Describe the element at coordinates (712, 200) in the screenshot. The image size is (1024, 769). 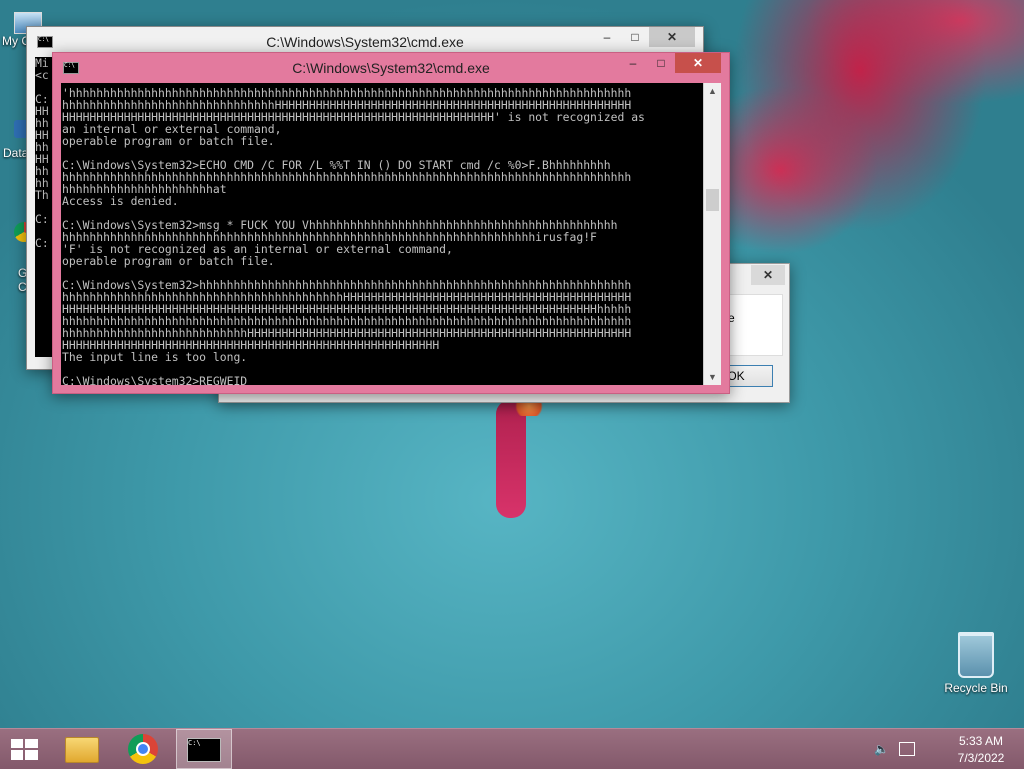
I see `scroll-thumb` at that location.